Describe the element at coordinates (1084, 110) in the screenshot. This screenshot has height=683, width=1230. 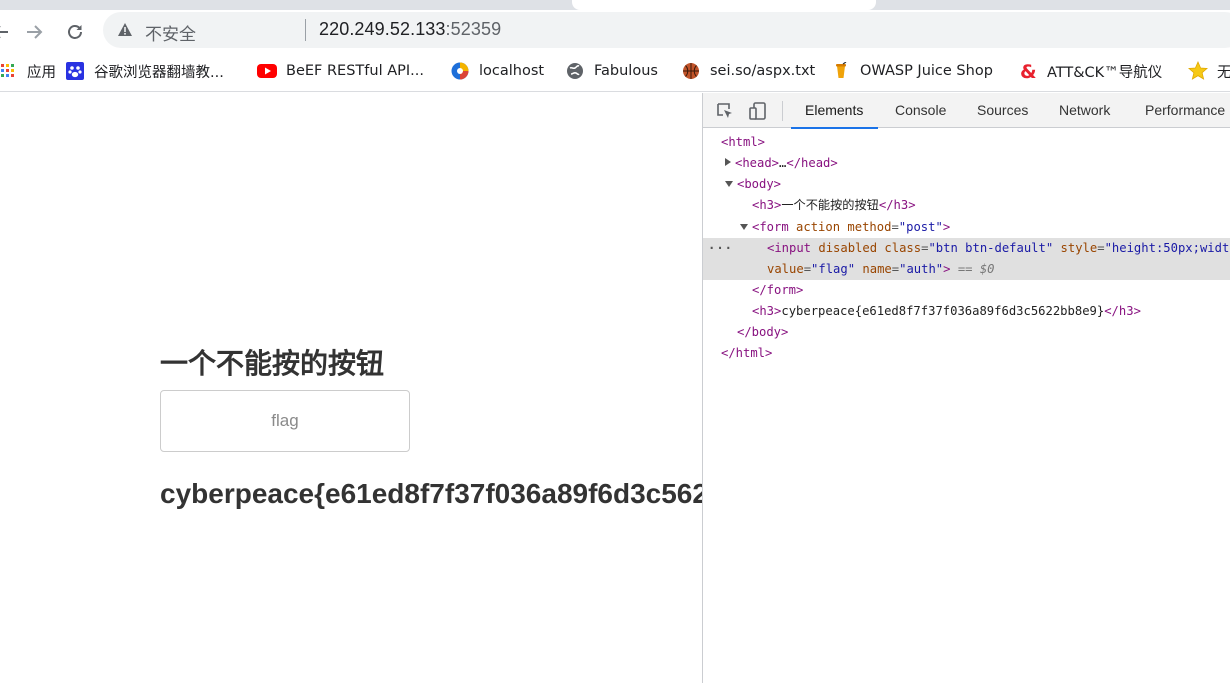
I see `tab-network: Network` at that location.